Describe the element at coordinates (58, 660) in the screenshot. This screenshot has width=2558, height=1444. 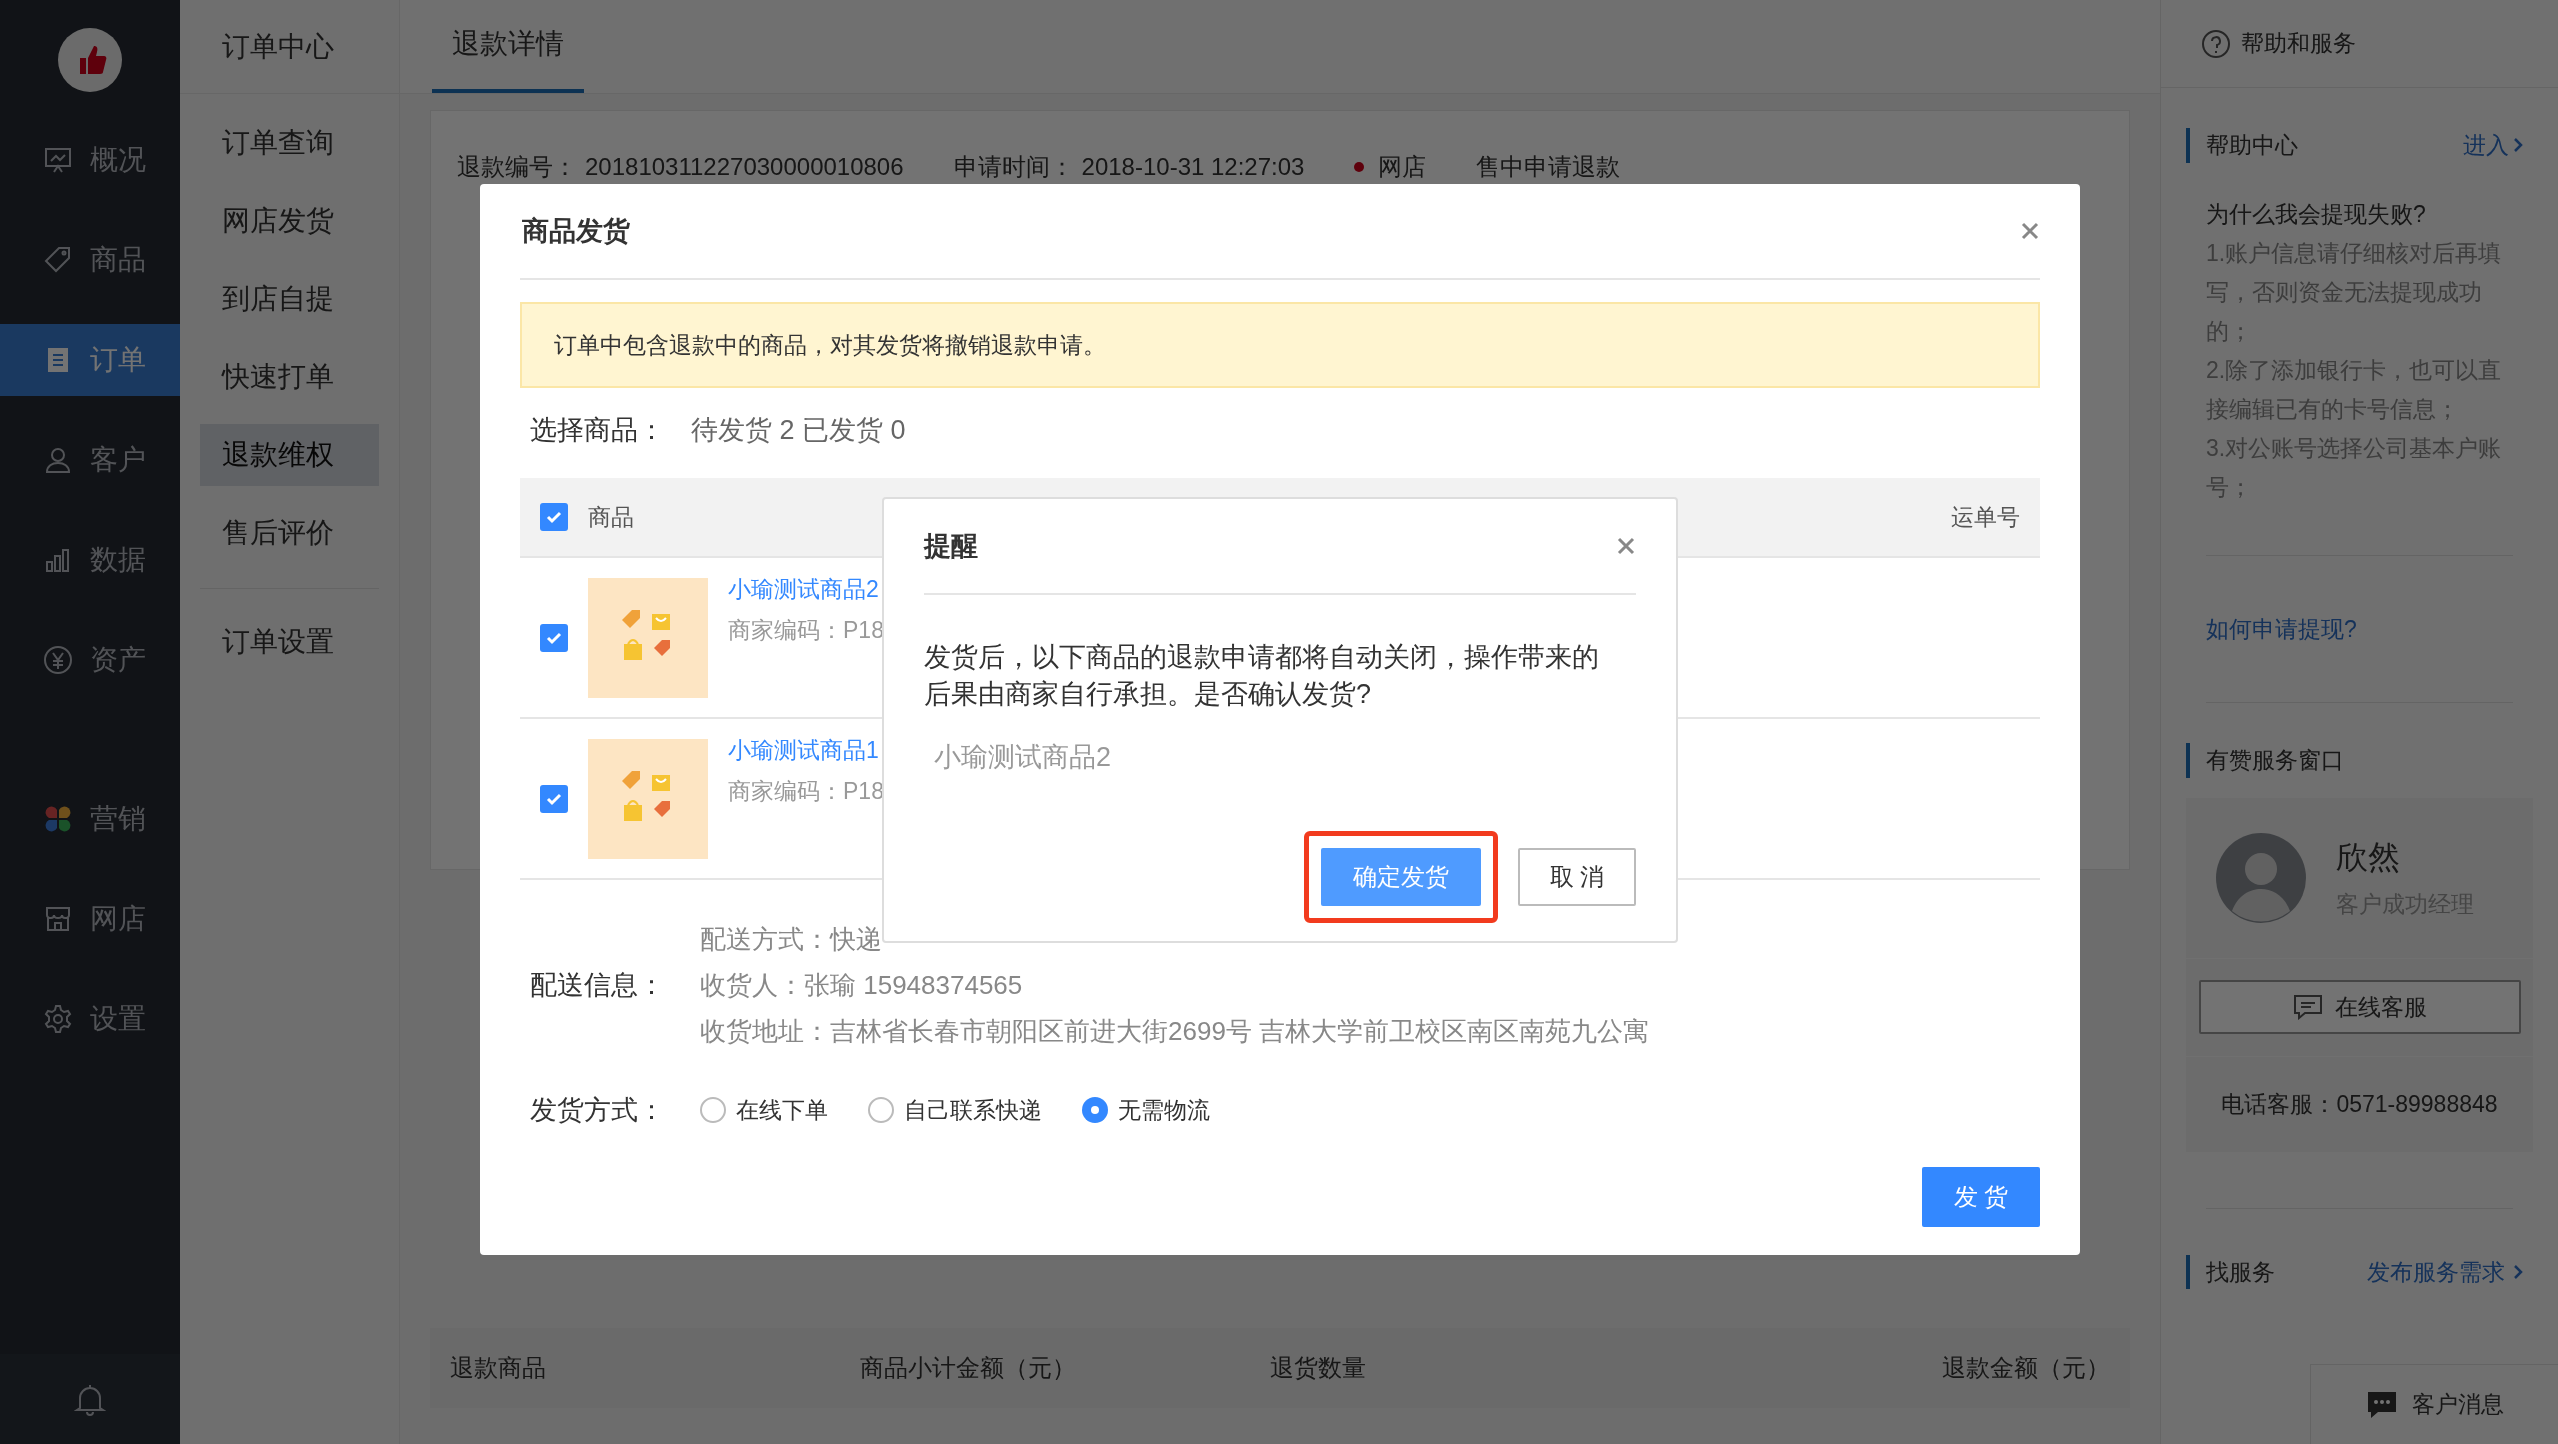
I see `yen-icon` at that location.